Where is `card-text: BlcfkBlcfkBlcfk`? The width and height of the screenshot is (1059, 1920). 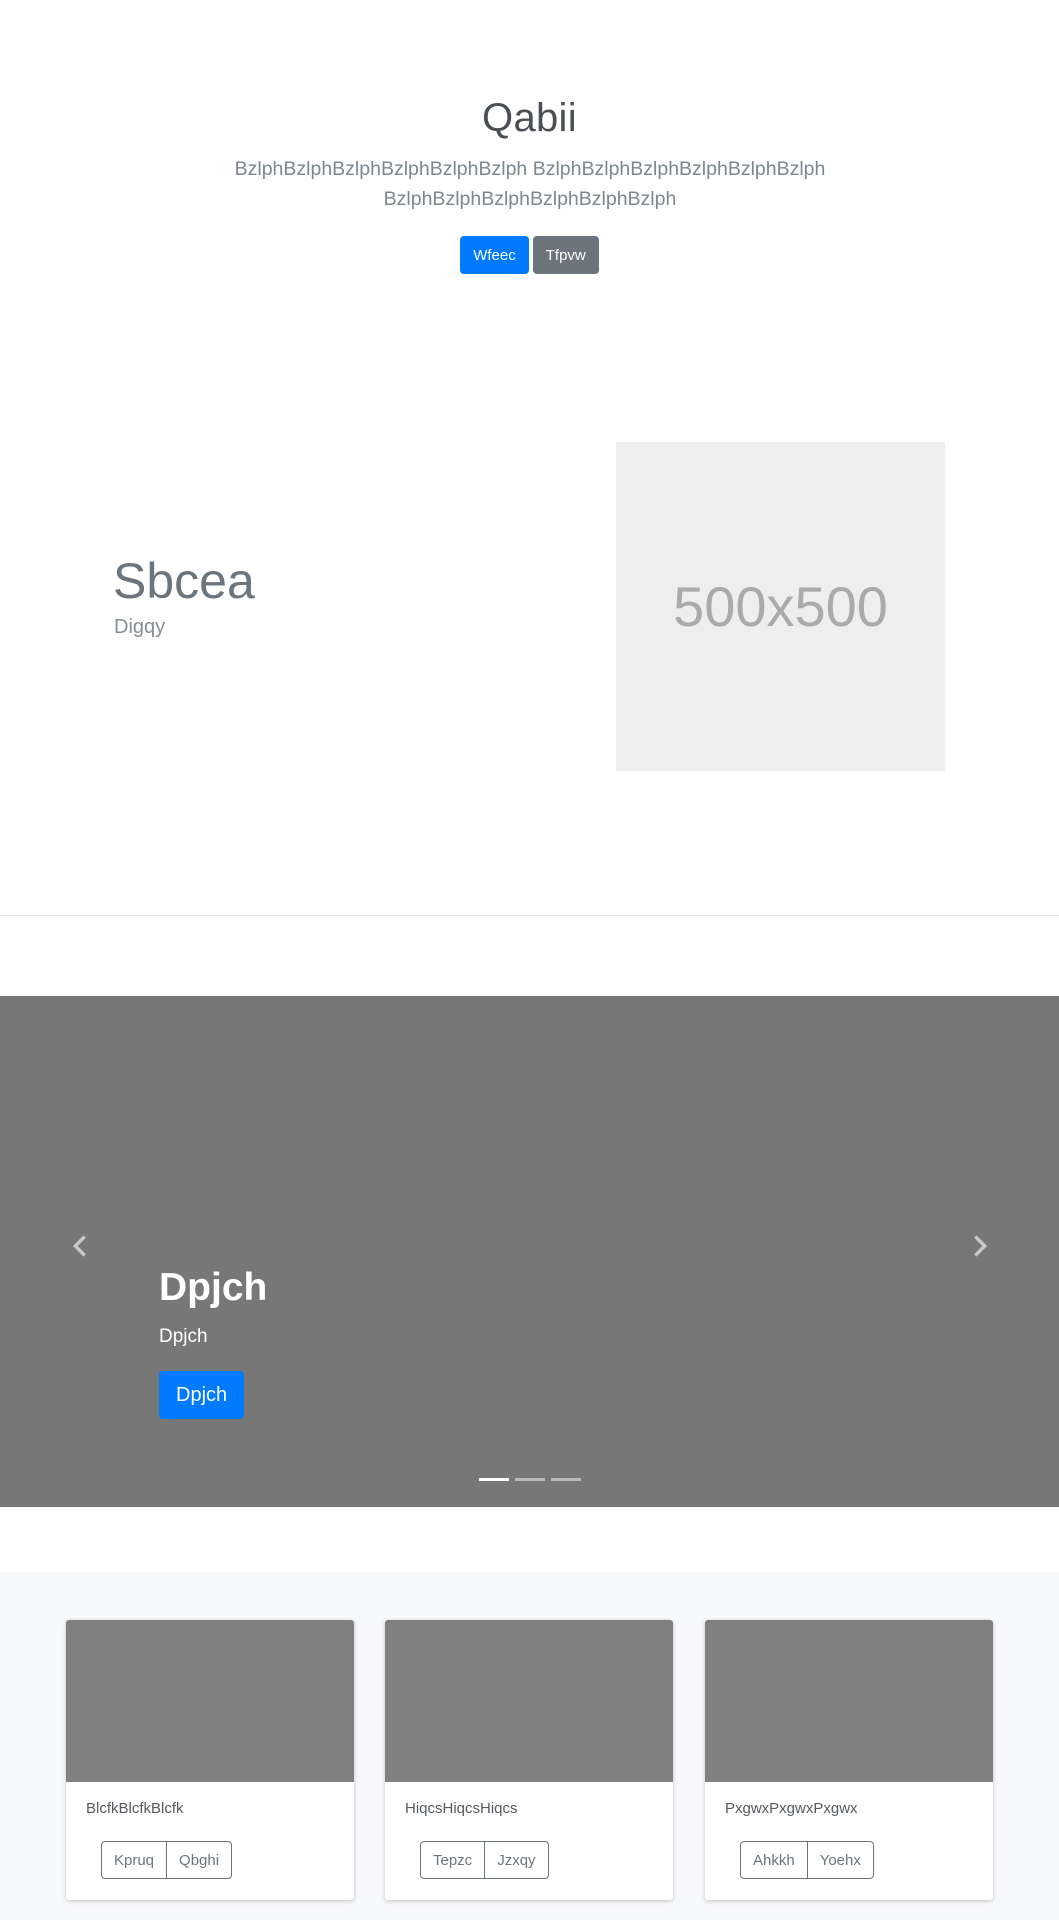 card-text: BlcfkBlcfkBlcfk is located at coordinates (135, 1808).